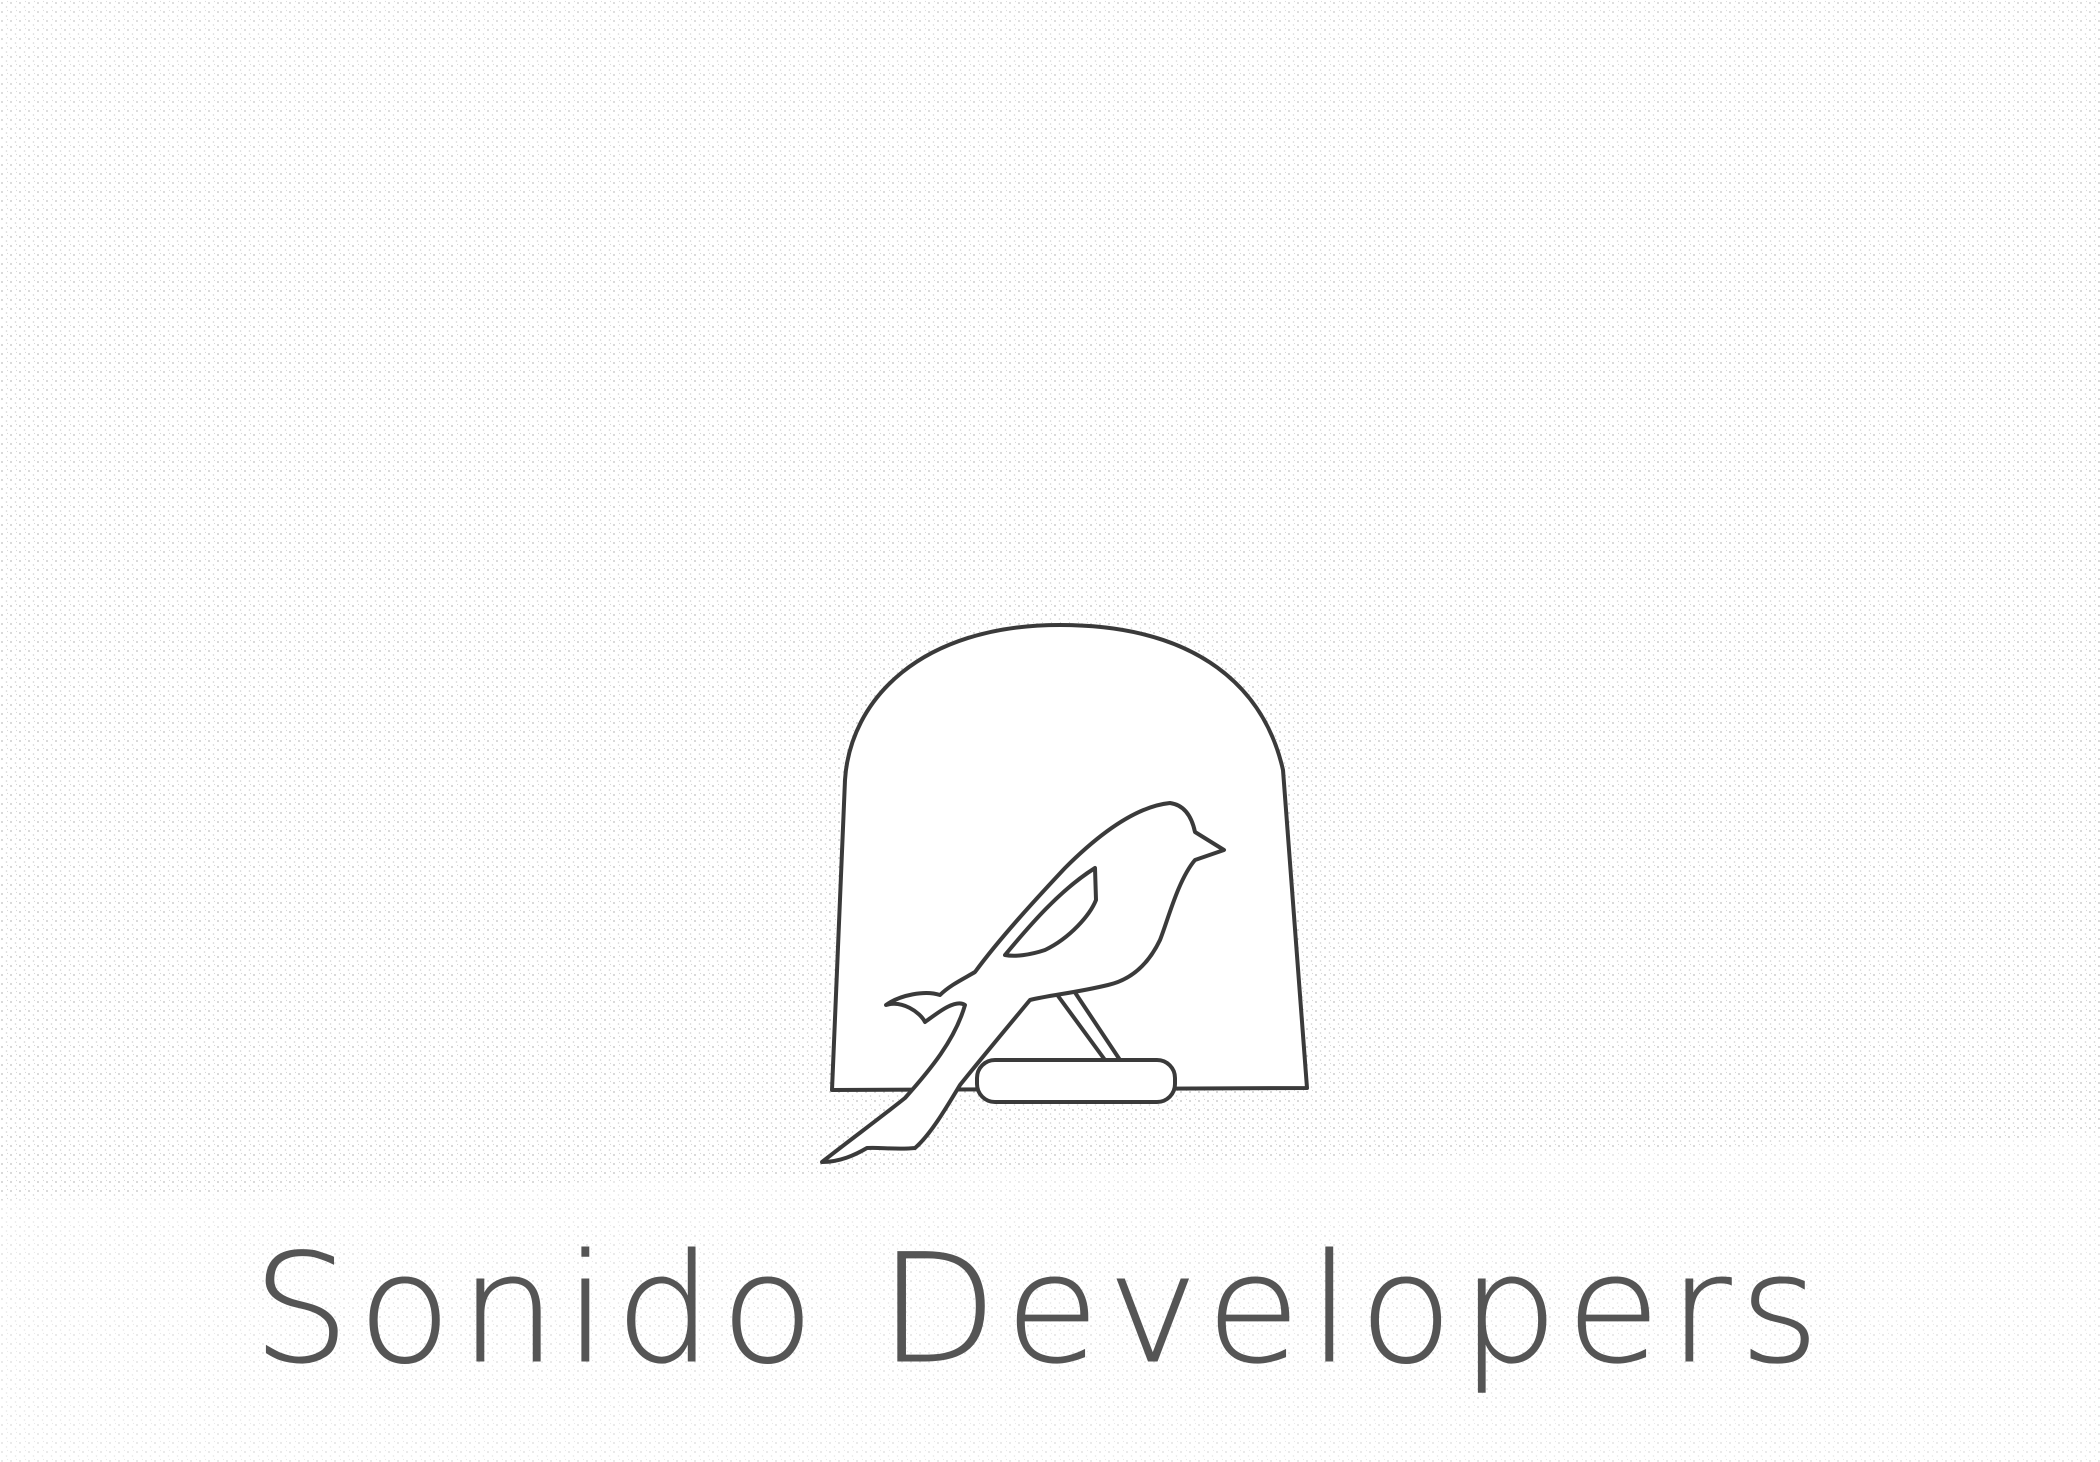 This screenshot has height=1462, width=2100. Describe the element at coordinates (1076, 1081) in the screenshot. I see `perch` at that location.